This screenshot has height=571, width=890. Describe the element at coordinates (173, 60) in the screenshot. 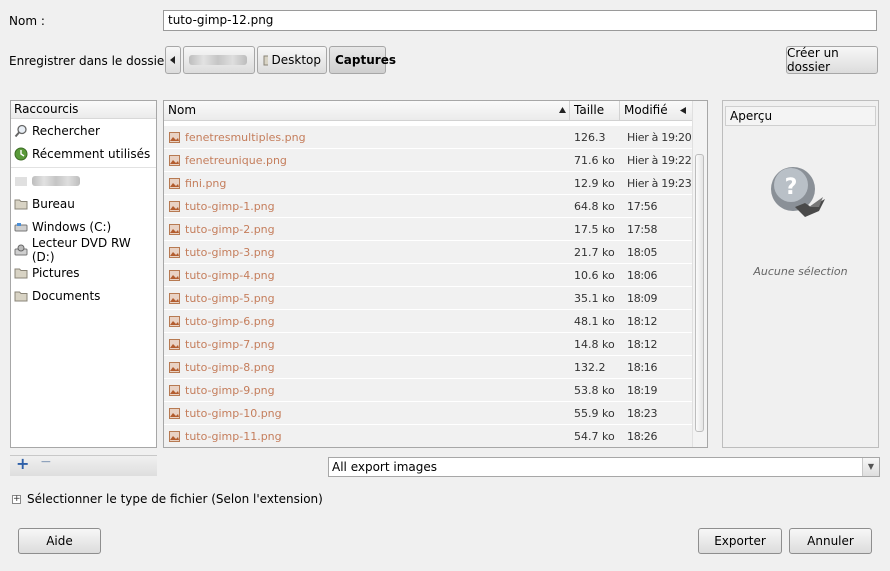

I see `path-scroll-left-button` at that location.